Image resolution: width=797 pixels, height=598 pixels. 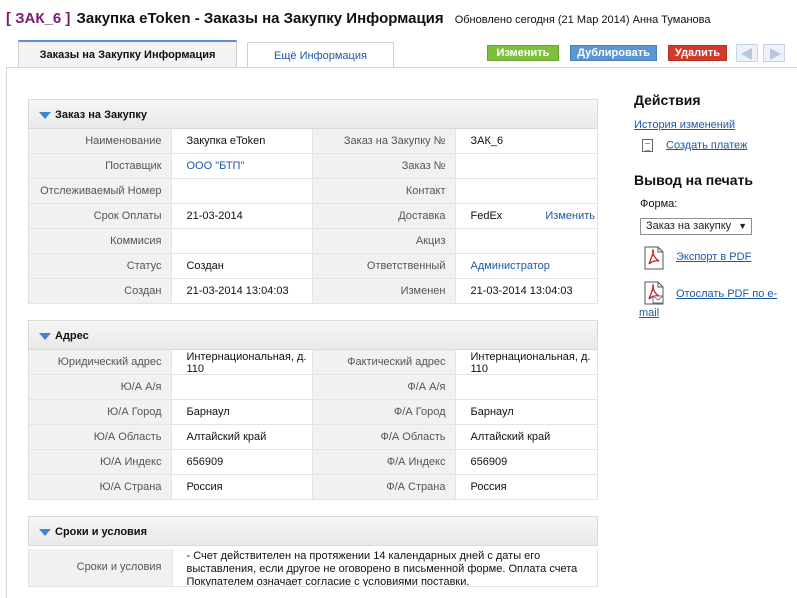 I want to click on field-value: Закупка eToken, so click(x=242, y=141).